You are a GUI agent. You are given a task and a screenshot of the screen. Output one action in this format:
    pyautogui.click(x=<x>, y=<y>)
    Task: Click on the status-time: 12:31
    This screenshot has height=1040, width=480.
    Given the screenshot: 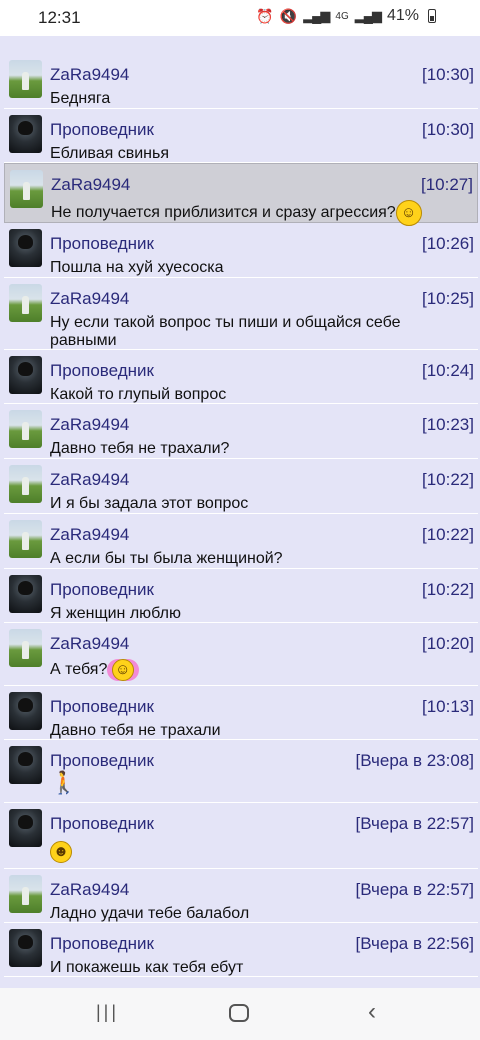 What is the action you would take?
    pyautogui.click(x=59, y=17)
    